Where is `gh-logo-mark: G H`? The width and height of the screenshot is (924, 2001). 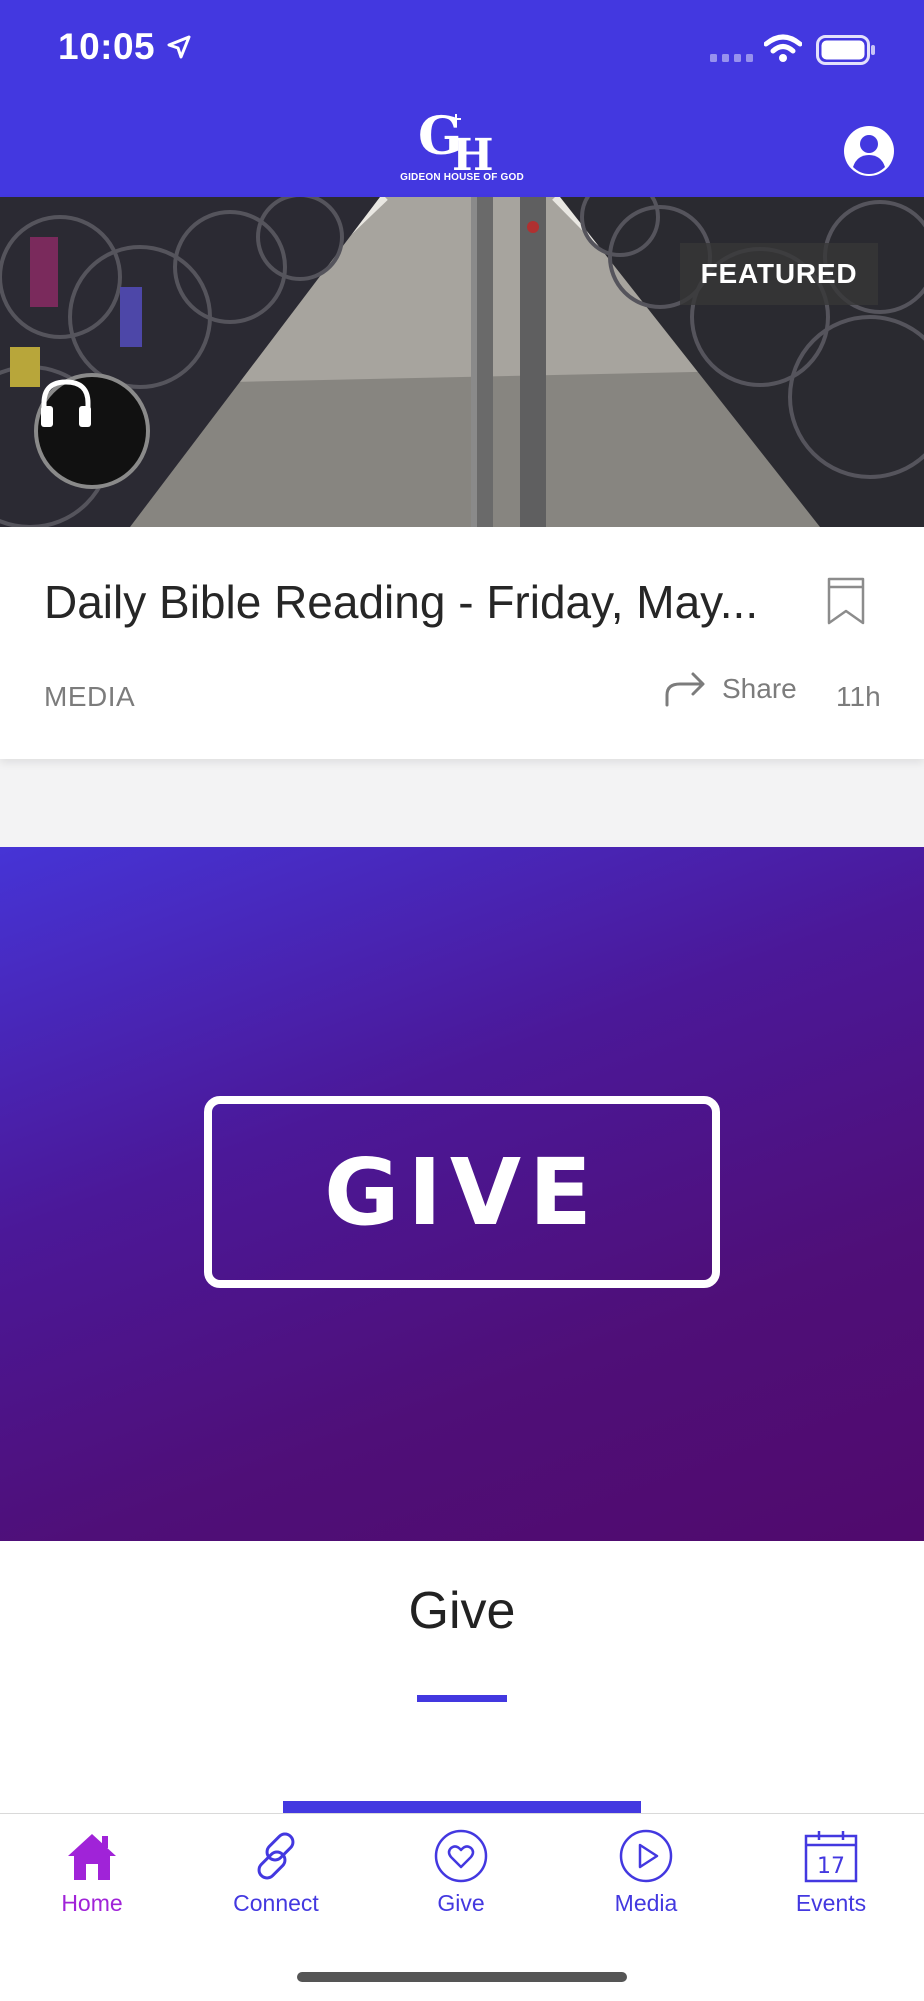
gh-logo-mark: G H is located at coordinates (456, 141).